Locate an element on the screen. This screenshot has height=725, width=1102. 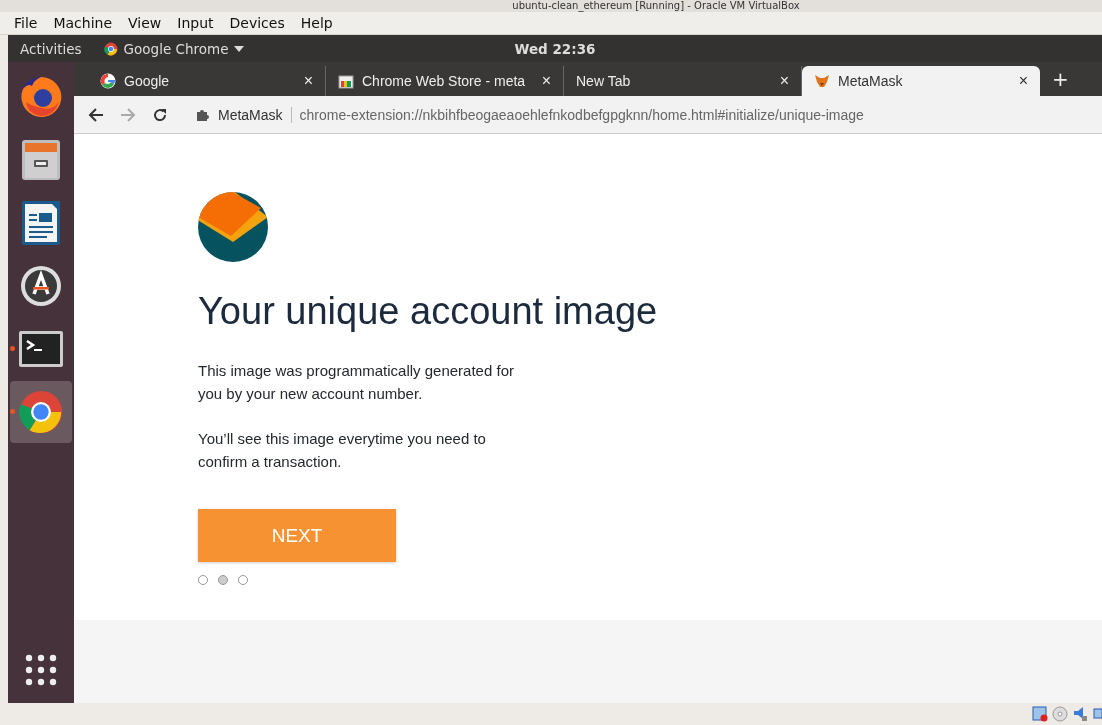
app-grid-icon is located at coordinates (41, 670).